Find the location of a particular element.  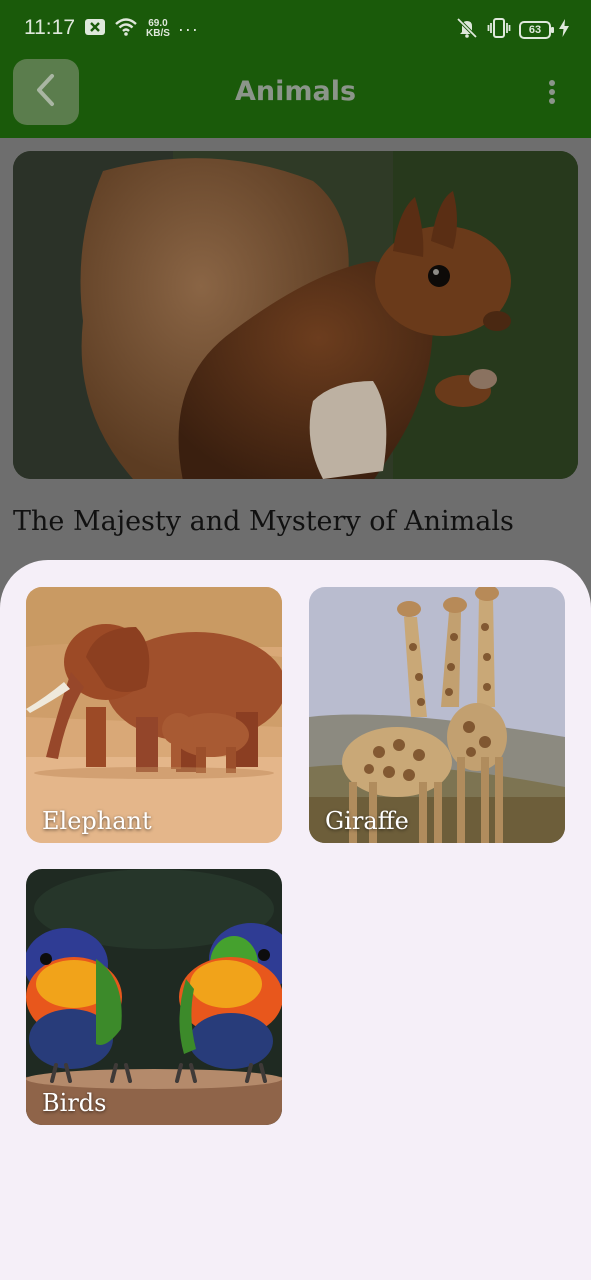

more-notifications-indicator: ··· is located at coordinates (188, 28).